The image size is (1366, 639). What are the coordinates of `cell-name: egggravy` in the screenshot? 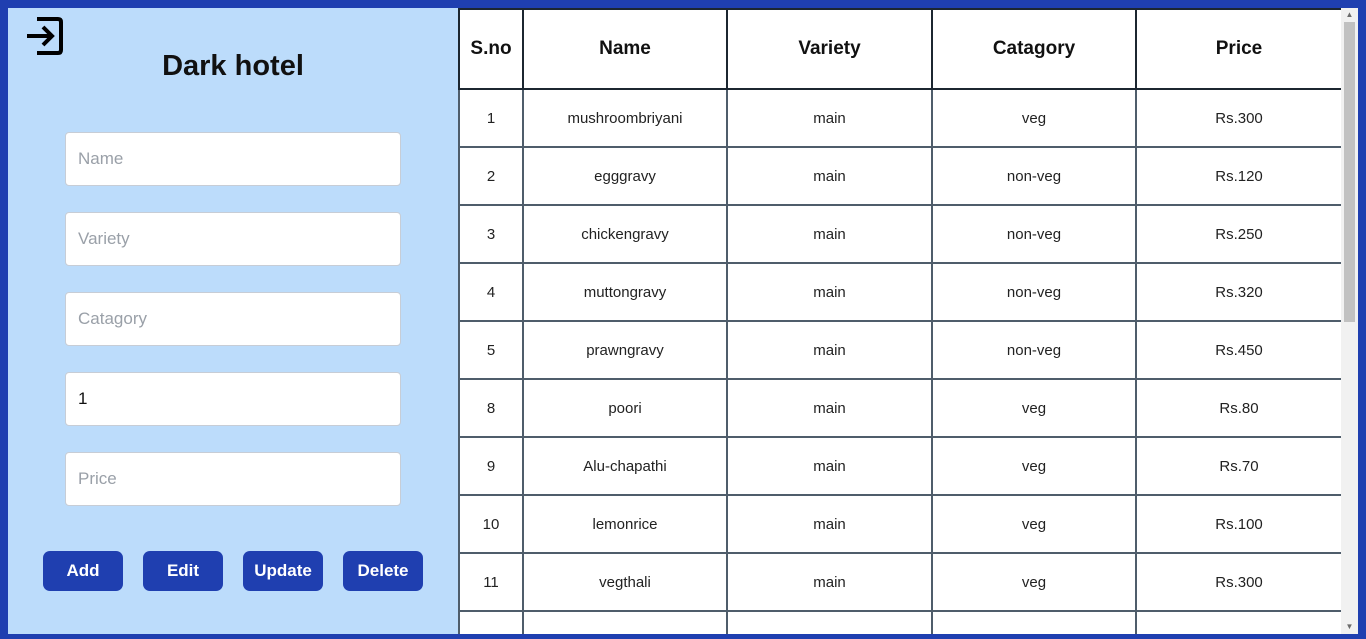 It's located at (625, 176).